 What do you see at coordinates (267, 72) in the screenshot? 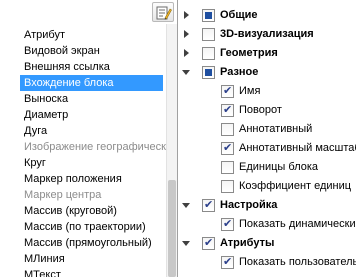
I see `tree-row: Разное` at bounding box center [267, 72].